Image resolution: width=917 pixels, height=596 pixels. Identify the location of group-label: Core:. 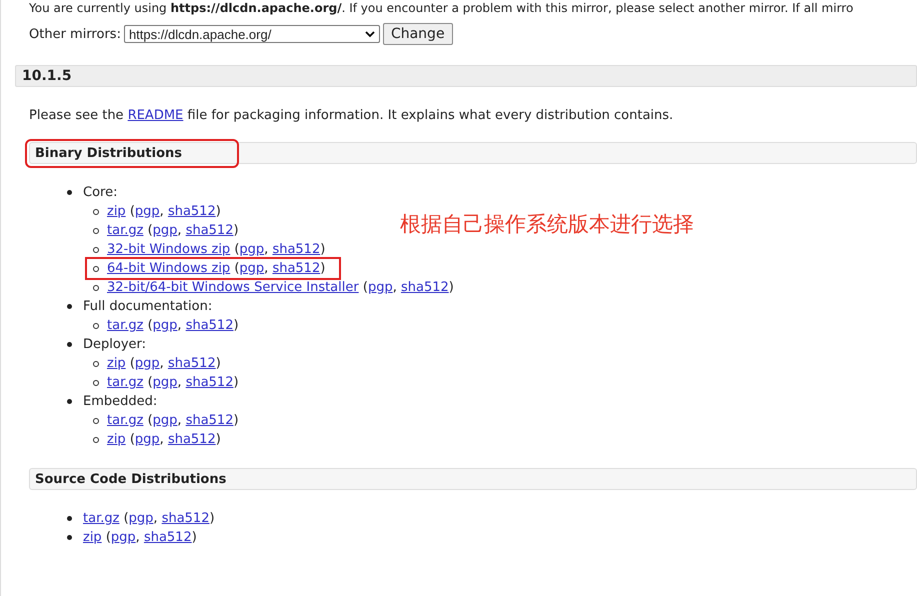
(100, 192).